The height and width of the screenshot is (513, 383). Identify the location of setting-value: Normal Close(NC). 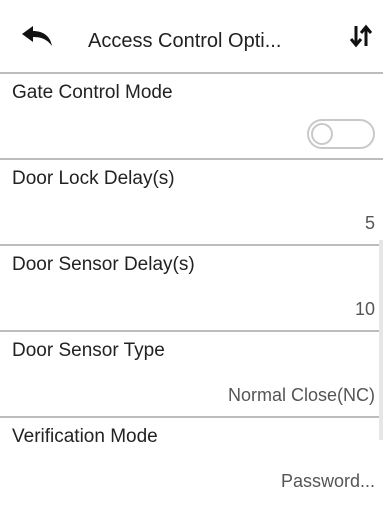
(301, 395).